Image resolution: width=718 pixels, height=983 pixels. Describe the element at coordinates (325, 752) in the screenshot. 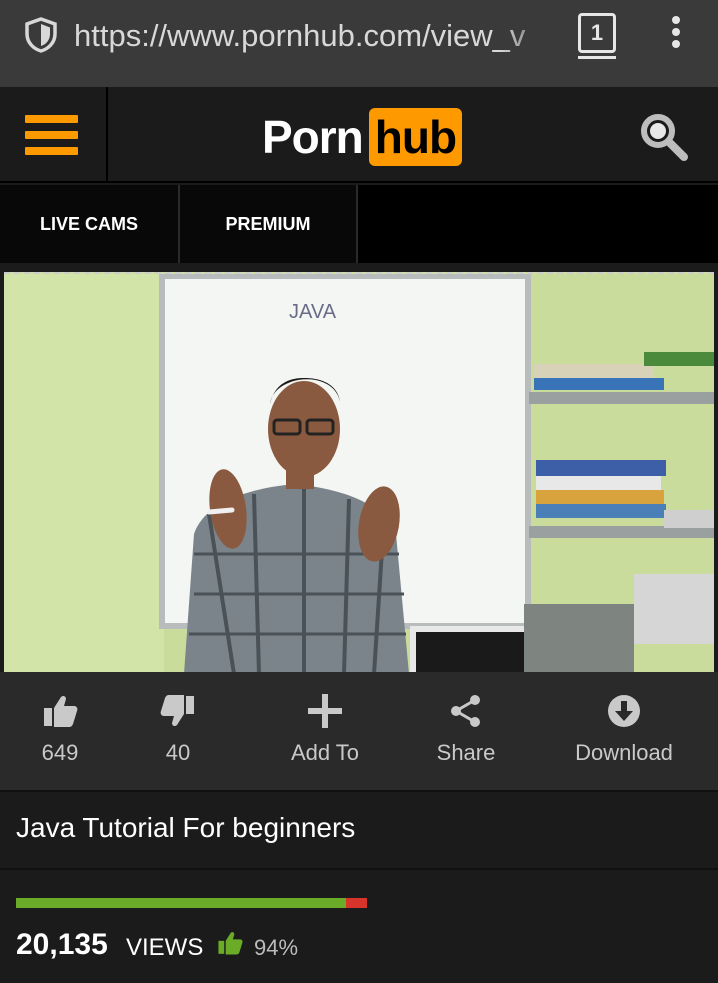

I see `add-to-label: Add To` at that location.